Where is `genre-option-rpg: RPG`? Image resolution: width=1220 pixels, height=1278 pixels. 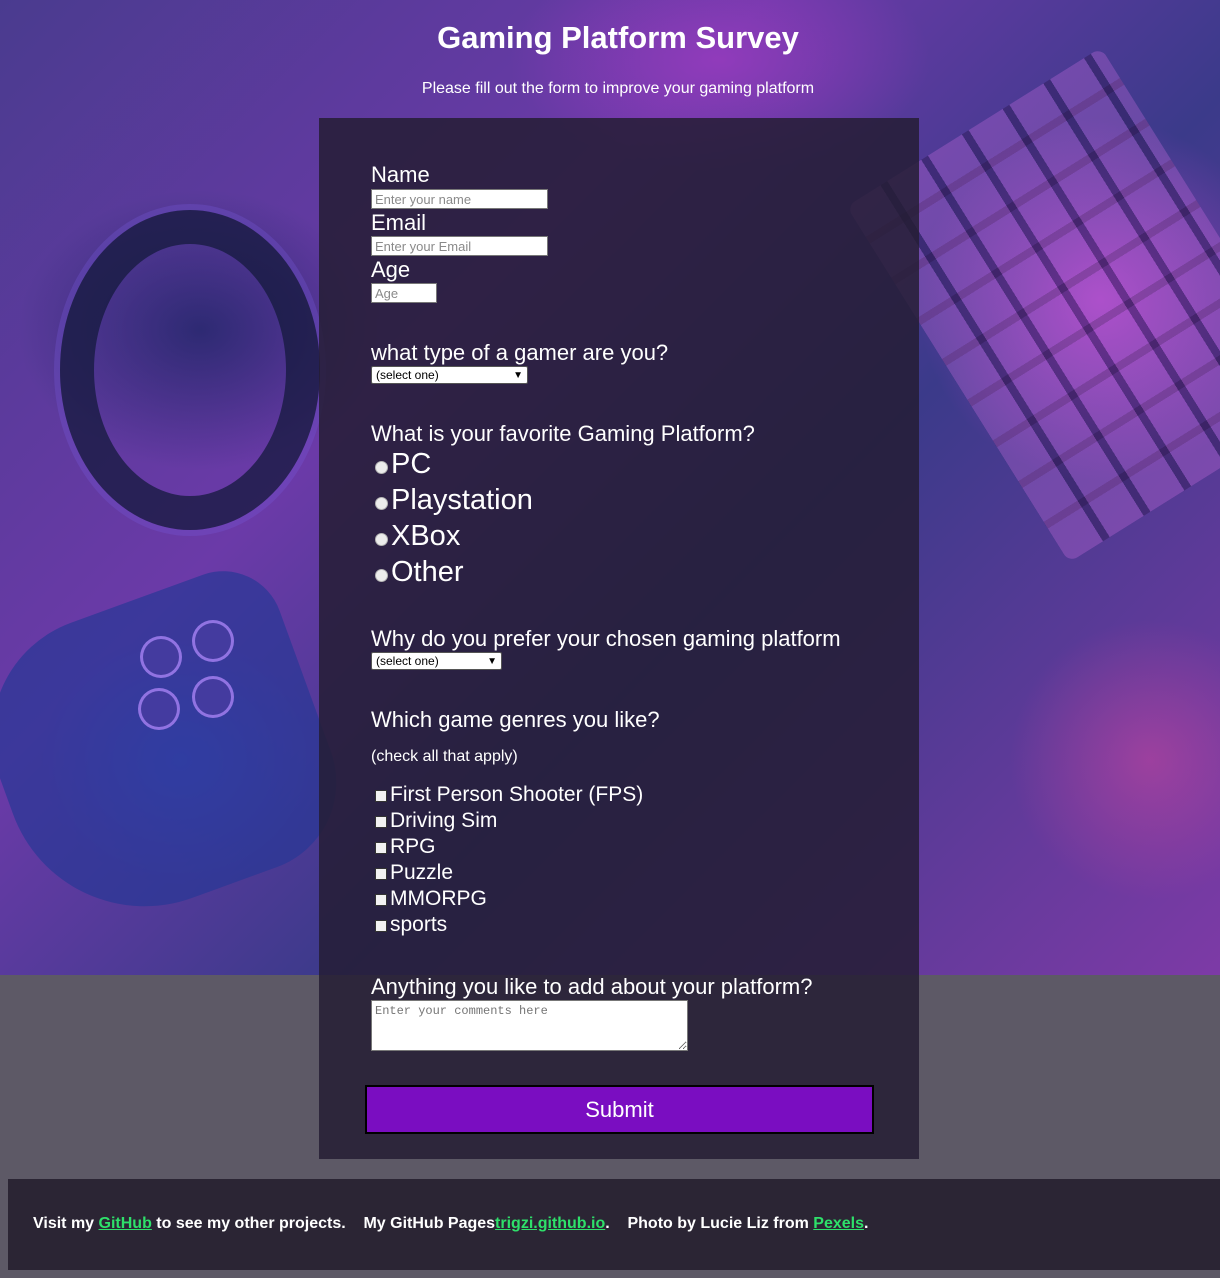 genre-option-rpg: RPG is located at coordinates (405, 847).